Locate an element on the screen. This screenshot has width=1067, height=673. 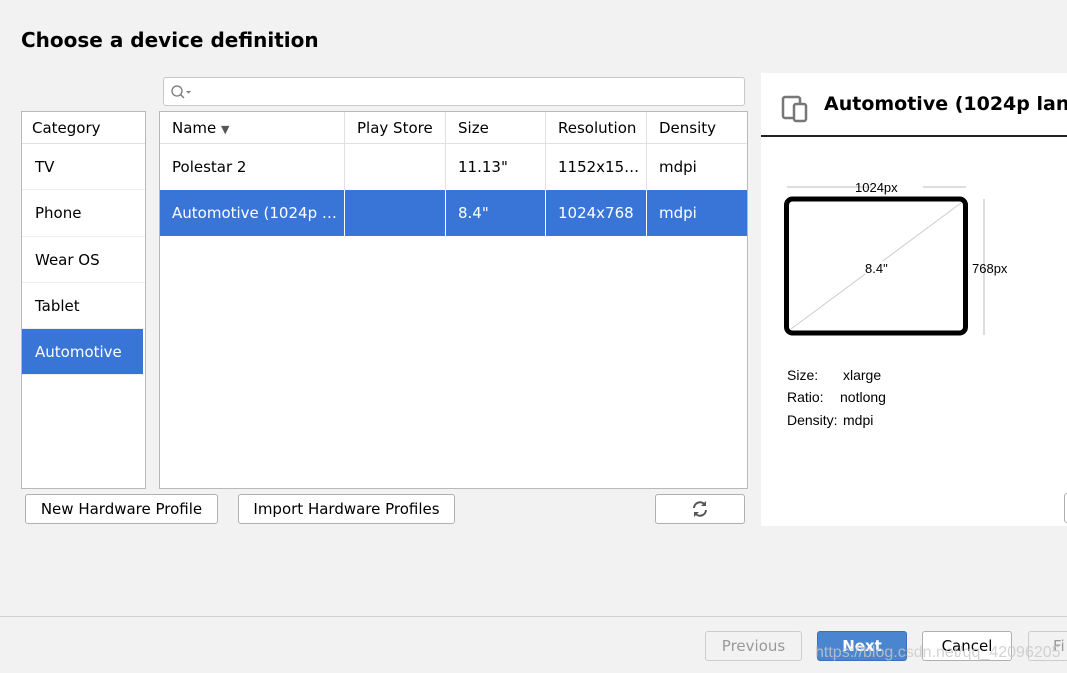
density-value: mdpi is located at coordinates (858, 420).